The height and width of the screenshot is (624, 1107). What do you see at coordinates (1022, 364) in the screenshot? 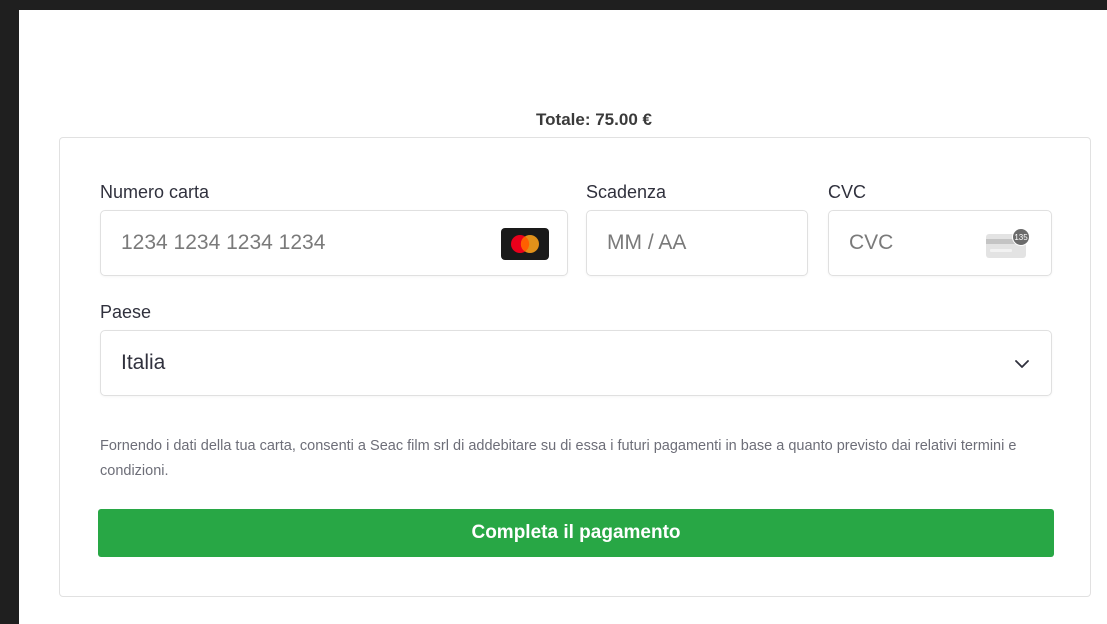
I see `chevron-down-icon` at bounding box center [1022, 364].